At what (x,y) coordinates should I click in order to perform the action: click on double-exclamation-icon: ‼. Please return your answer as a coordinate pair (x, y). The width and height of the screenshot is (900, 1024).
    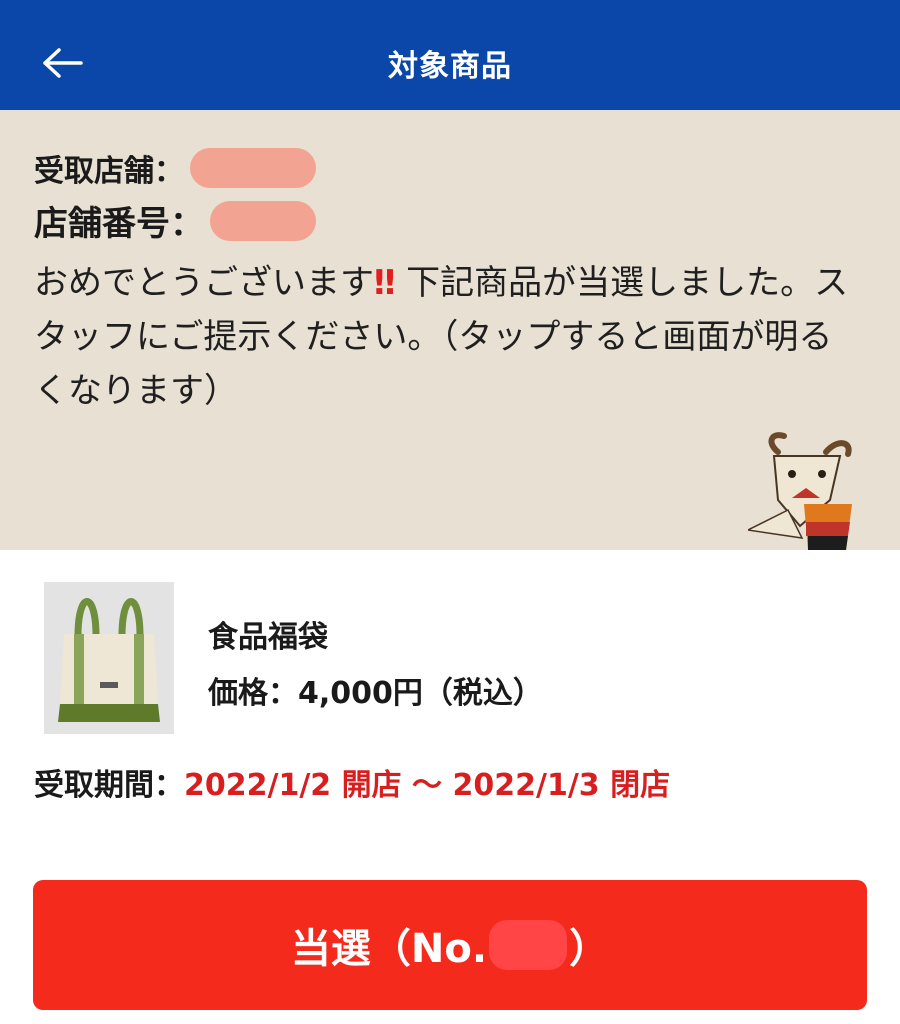
    Looking at the image, I should click on (385, 283).